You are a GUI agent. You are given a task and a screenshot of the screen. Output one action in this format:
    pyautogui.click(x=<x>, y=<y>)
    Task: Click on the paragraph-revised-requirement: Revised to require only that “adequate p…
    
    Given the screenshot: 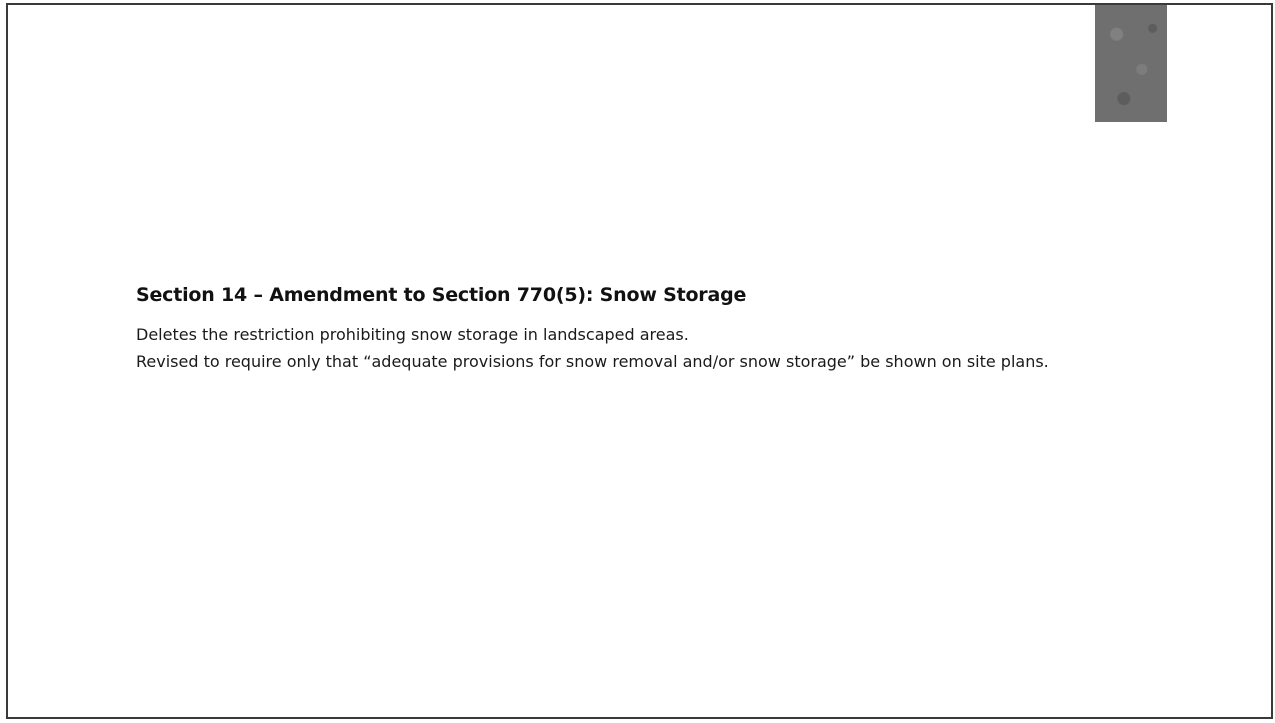 What is the action you would take?
    pyautogui.click(x=592, y=361)
    